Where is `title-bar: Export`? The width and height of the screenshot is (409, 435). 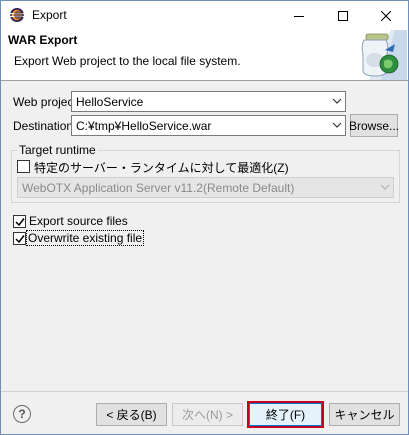 title-bar: Export is located at coordinates (204, 15).